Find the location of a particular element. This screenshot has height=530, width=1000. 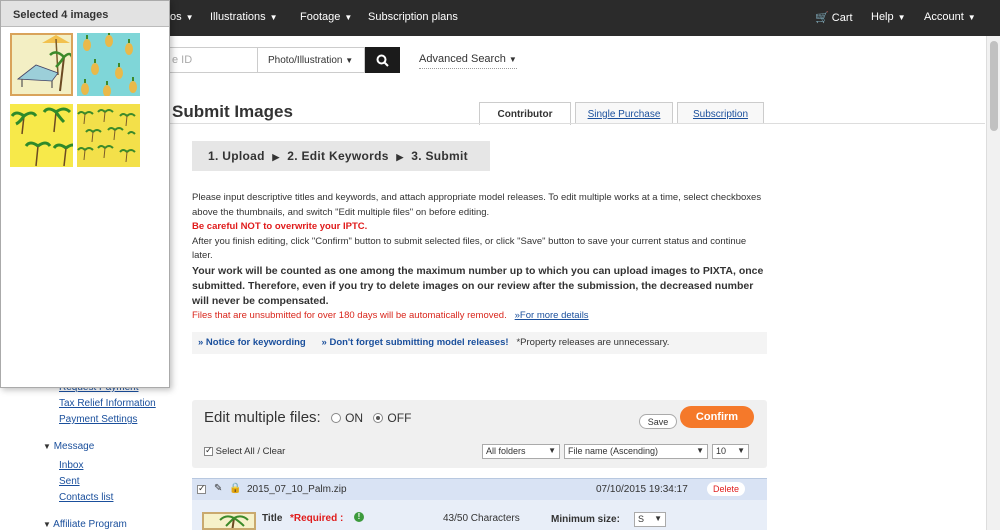

sidebar-message-heading: ▼ Message is located at coordinates (68, 446).